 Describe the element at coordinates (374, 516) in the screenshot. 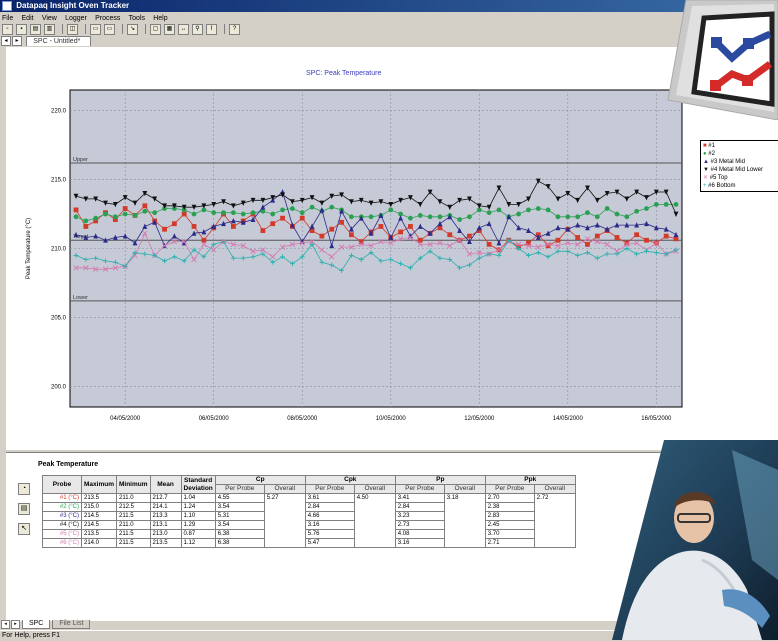

I see `cell-cpk-overall` at that location.